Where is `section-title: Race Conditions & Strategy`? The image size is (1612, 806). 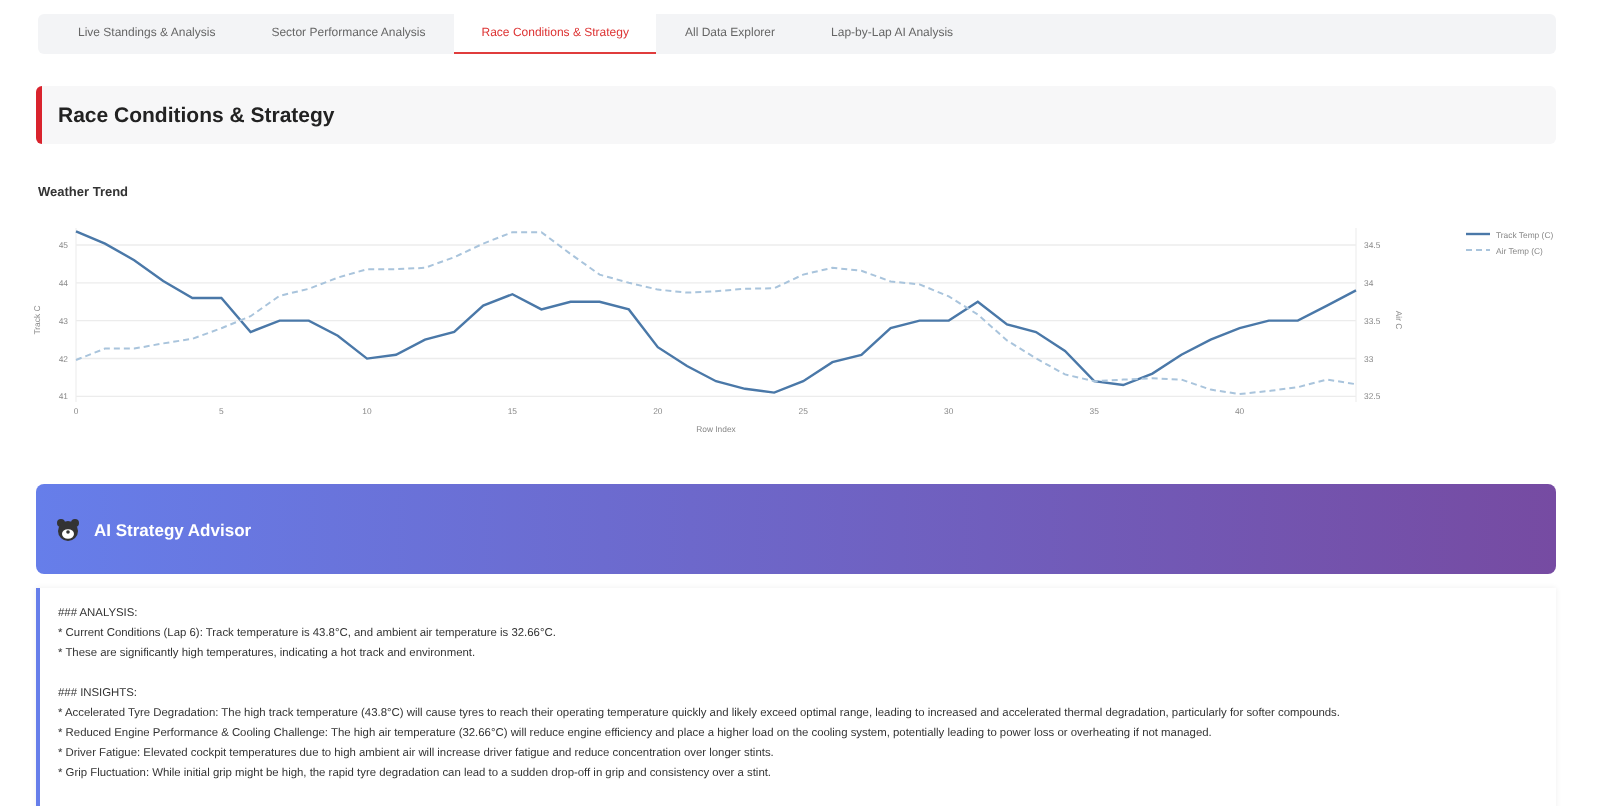 section-title: Race Conditions & Strategy is located at coordinates (196, 115).